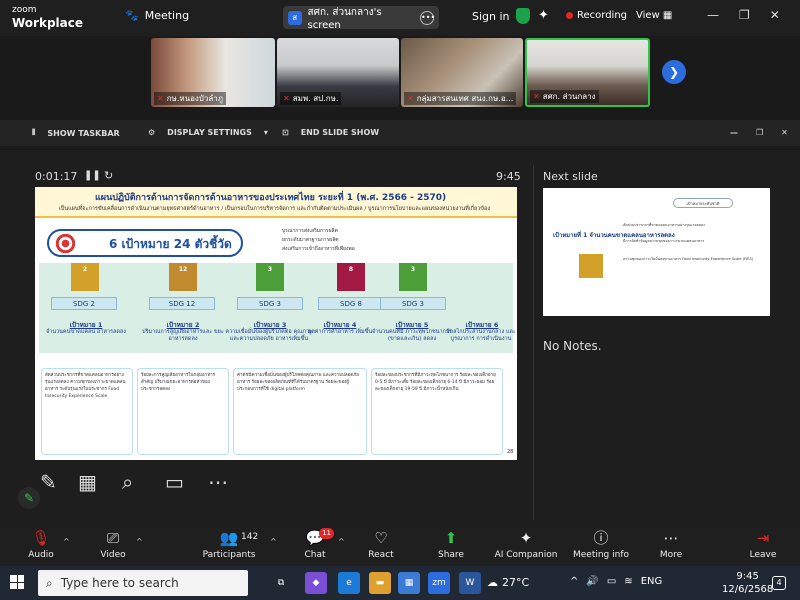 The image size is (800, 600). I want to click on audio-options-caret: ^, so click(66, 541).